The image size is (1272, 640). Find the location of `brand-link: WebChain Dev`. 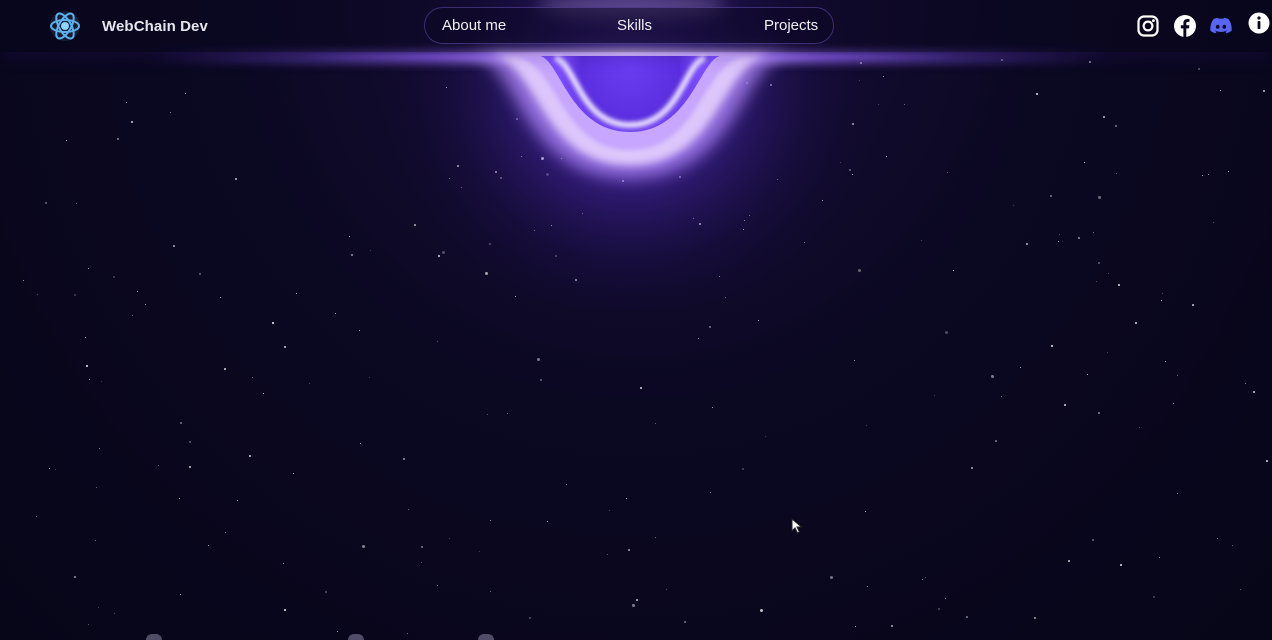

brand-link: WebChain Dev is located at coordinates (128, 26).